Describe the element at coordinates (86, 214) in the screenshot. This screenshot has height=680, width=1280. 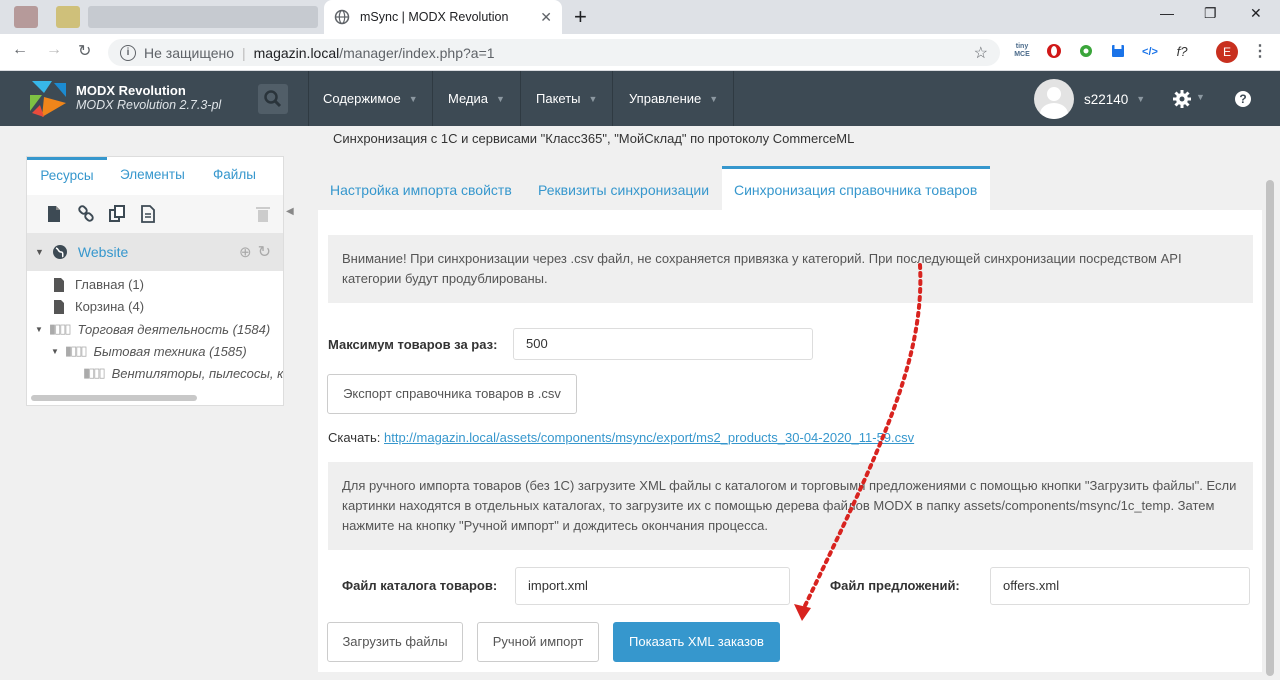
I see `link-icon` at that location.